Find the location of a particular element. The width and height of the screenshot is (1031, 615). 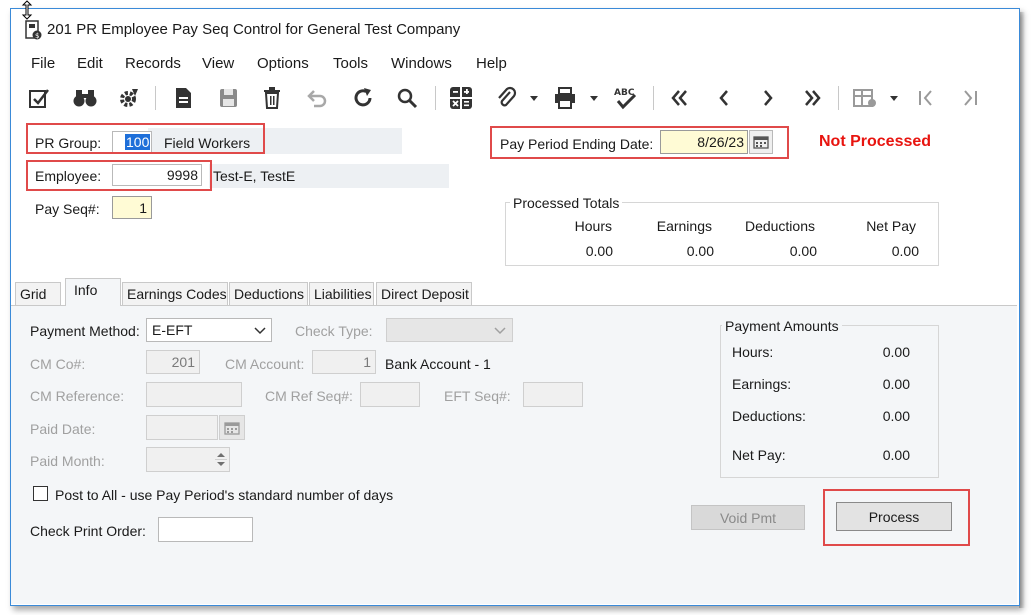

employee-name: Test-E, TestE is located at coordinates (254, 176).